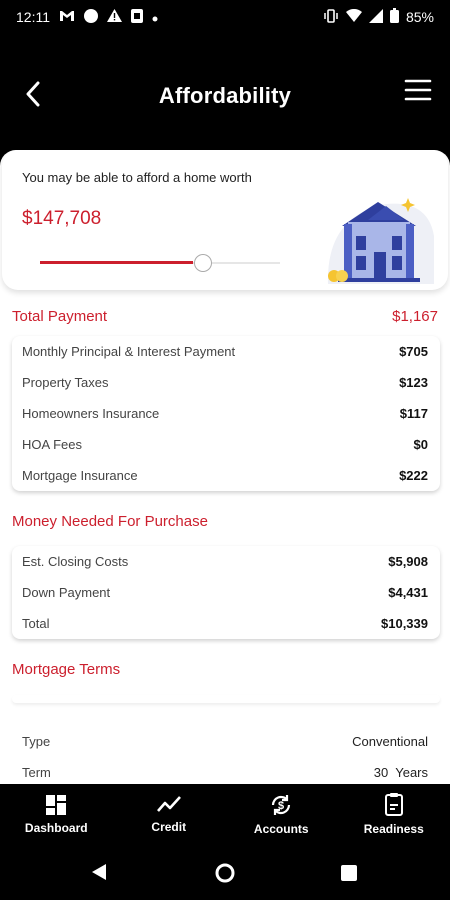 This screenshot has width=450, height=900. I want to click on nav-accounts: $ Accounts, so click(281, 814).